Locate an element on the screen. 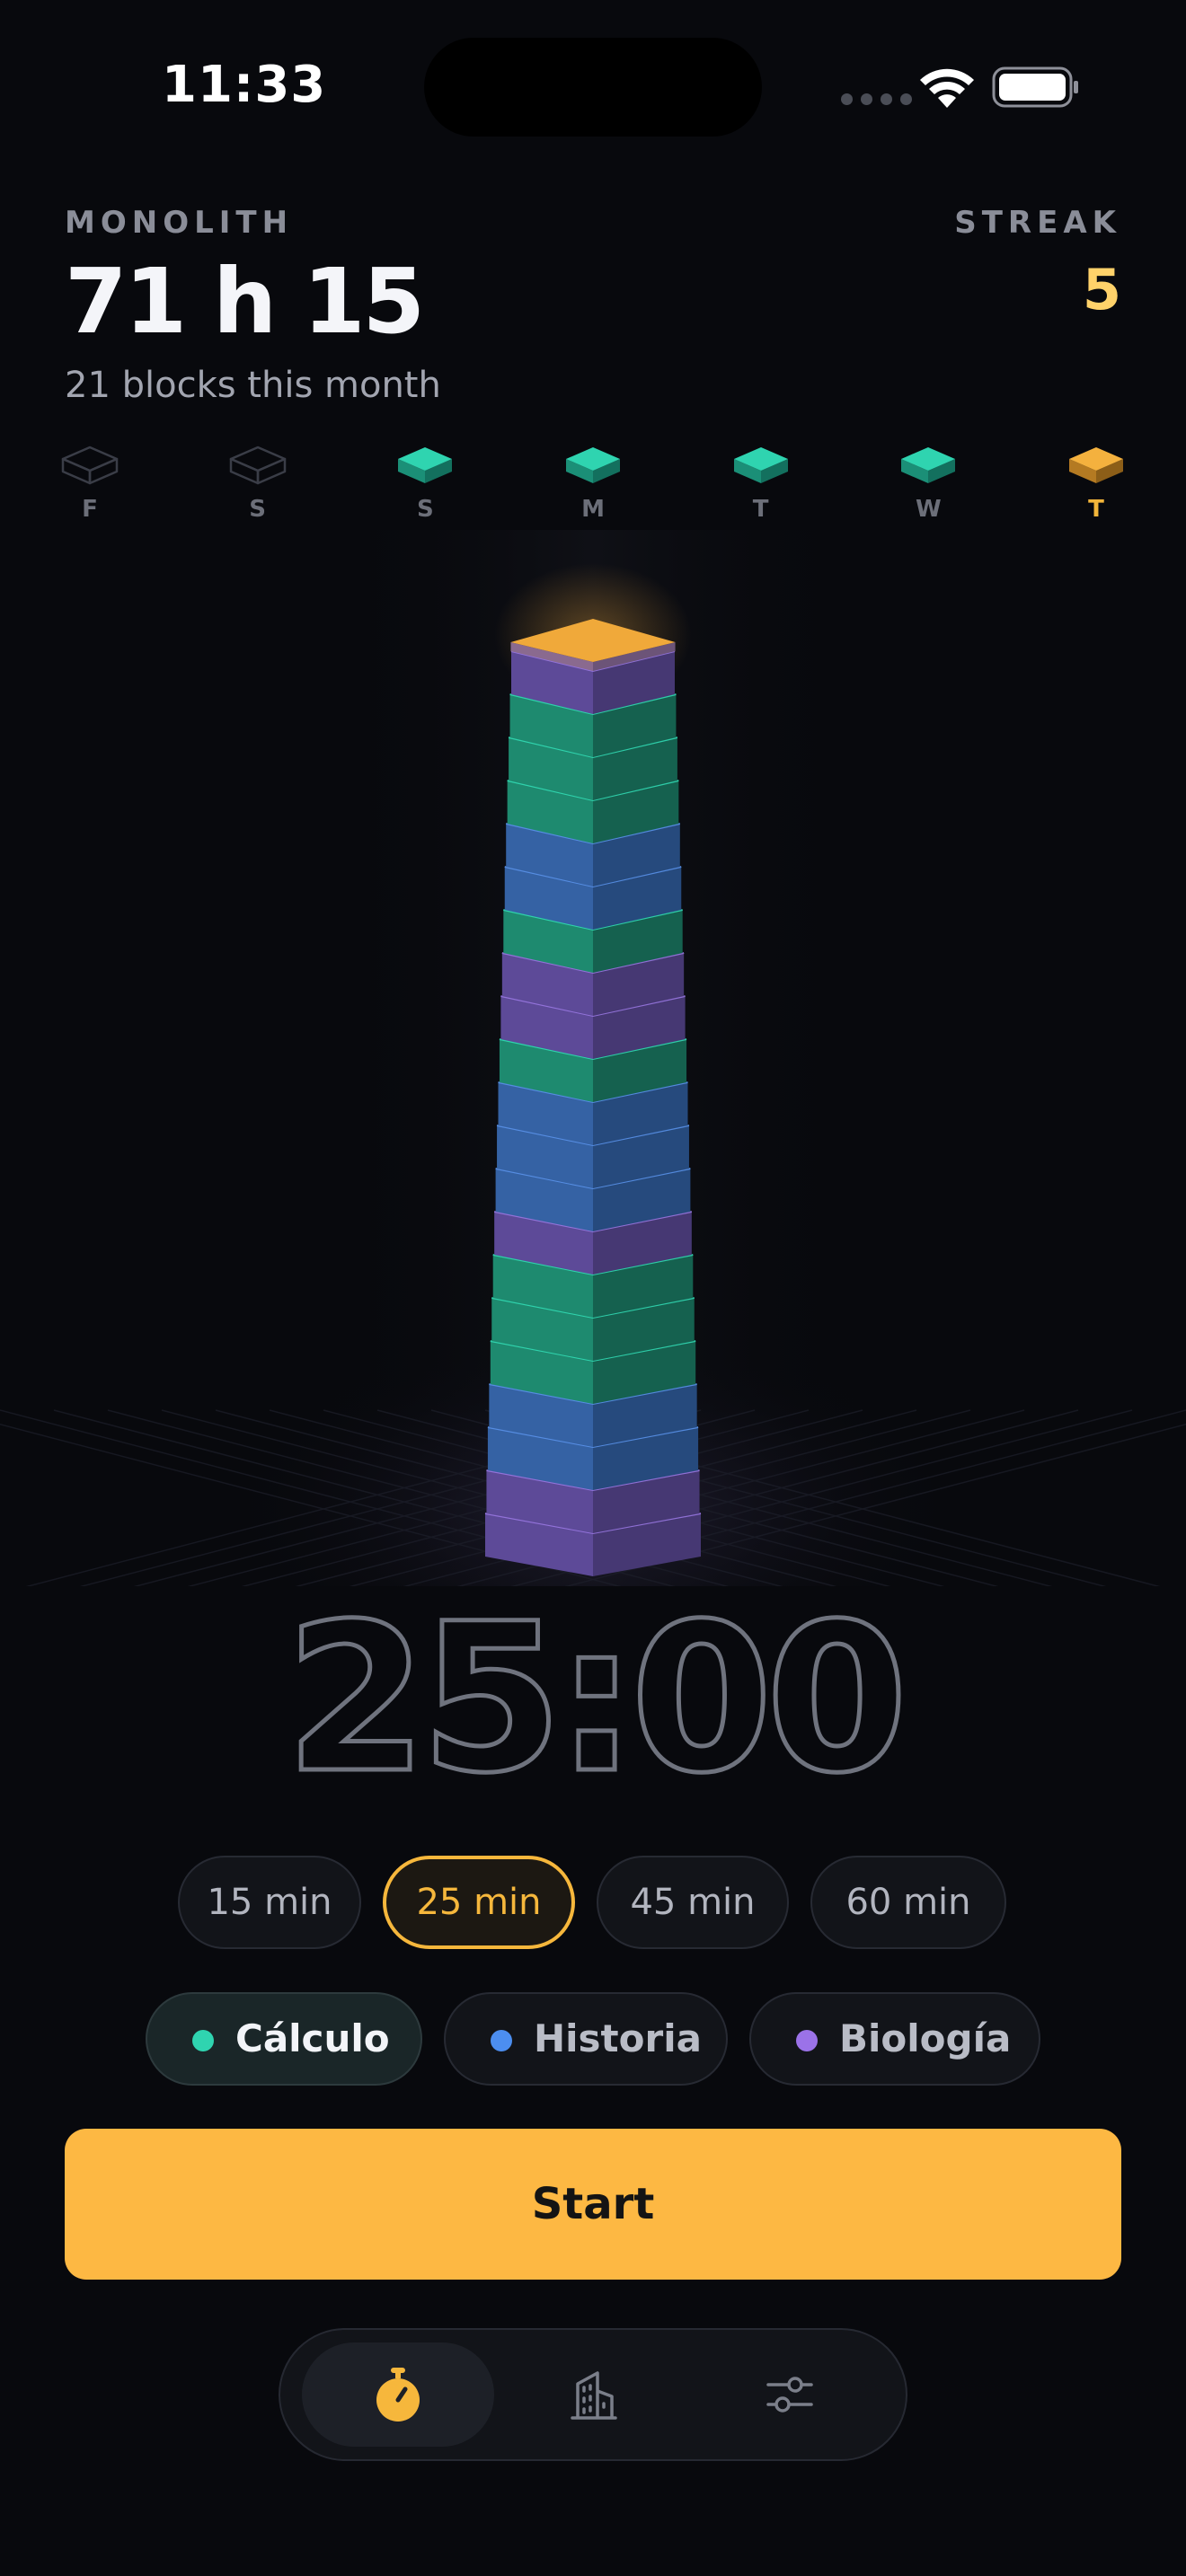 The height and width of the screenshot is (2576, 1186). cellular-signal-icon is located at coordinates (876, 99).